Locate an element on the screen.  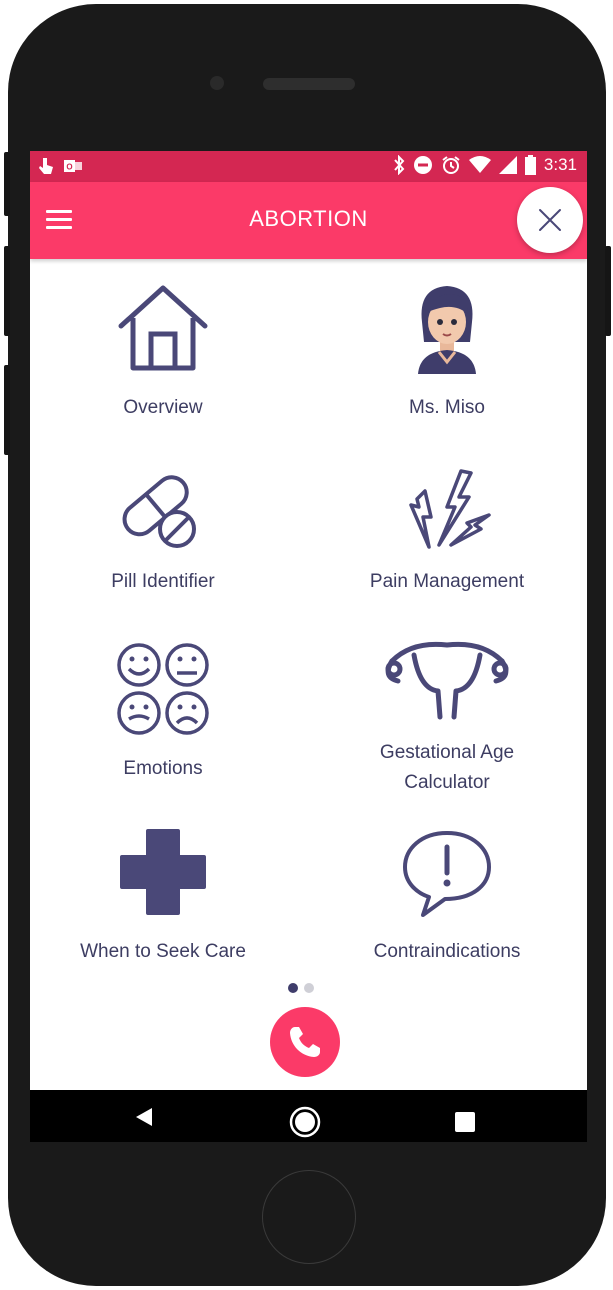
status-time: 3:31 is located at coordinates (560, 164).